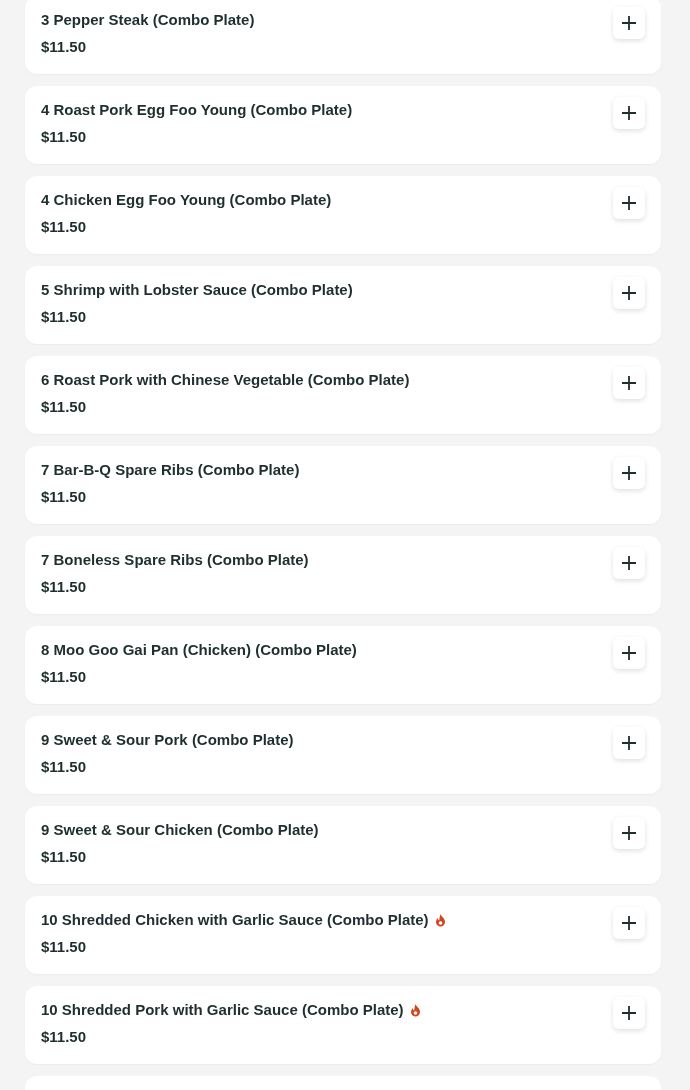 This screenshot has height=1090, width=690. Describe the element at coordinates (343, 395) in the screenshot. I see `menu-item-card: 6 Roast Pork with Chinese Vegetable (Combo Plate) $11.50` at that location.